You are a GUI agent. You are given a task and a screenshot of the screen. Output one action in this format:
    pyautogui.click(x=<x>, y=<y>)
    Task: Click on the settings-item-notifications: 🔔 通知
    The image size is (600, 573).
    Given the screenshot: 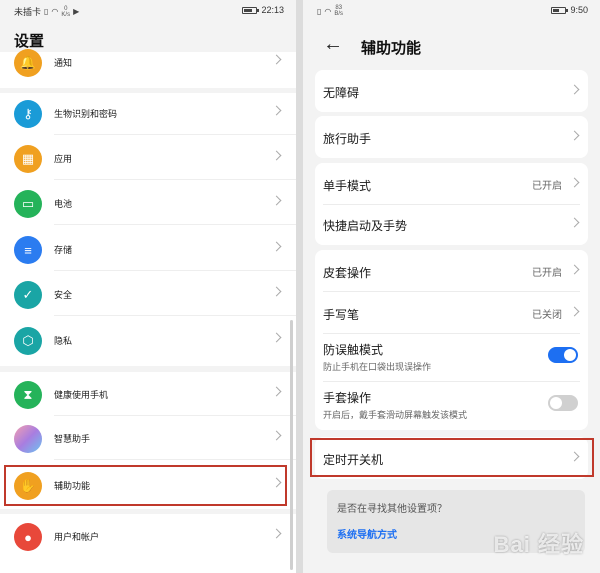 What is the action you would take?
    pyautogui.click(x=148, y=64)
    